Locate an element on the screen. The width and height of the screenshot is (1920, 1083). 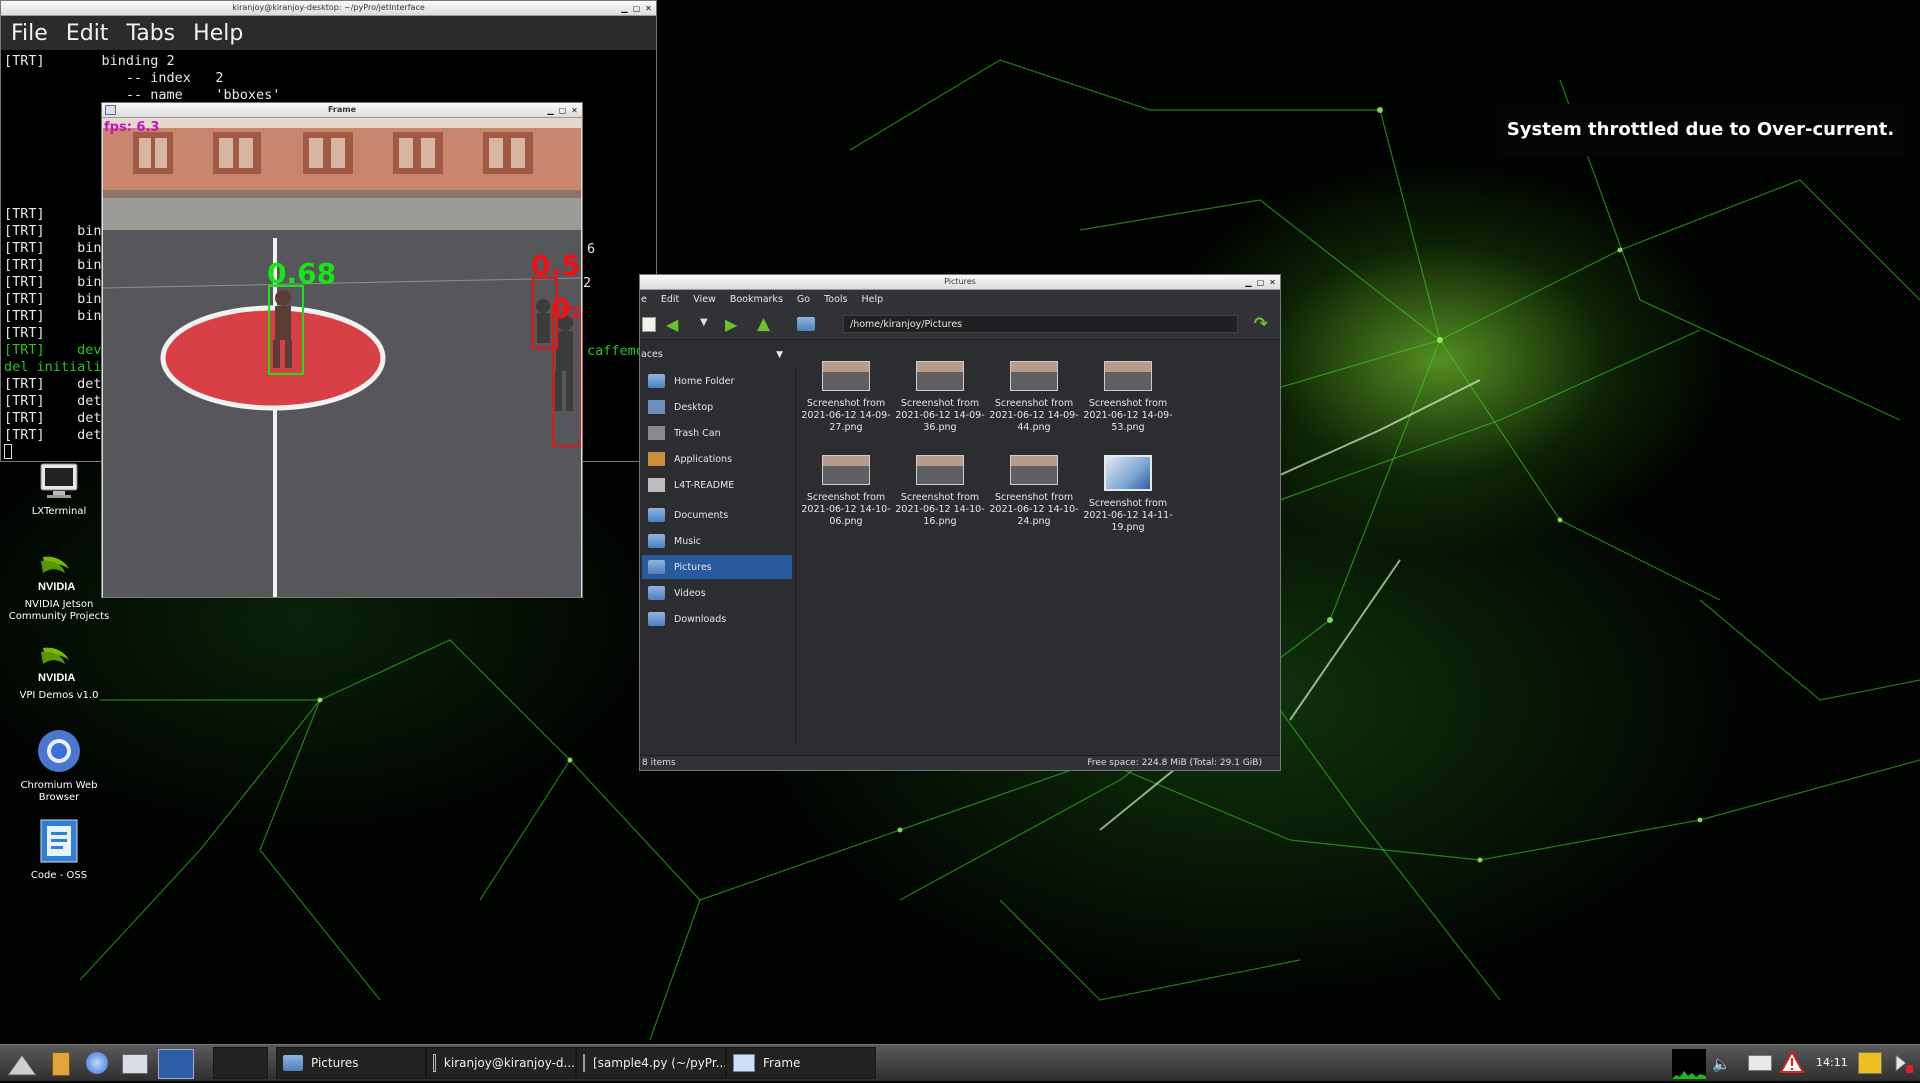
taskbar-task-pictures: Pictures is located at coordinates (351, 1063).